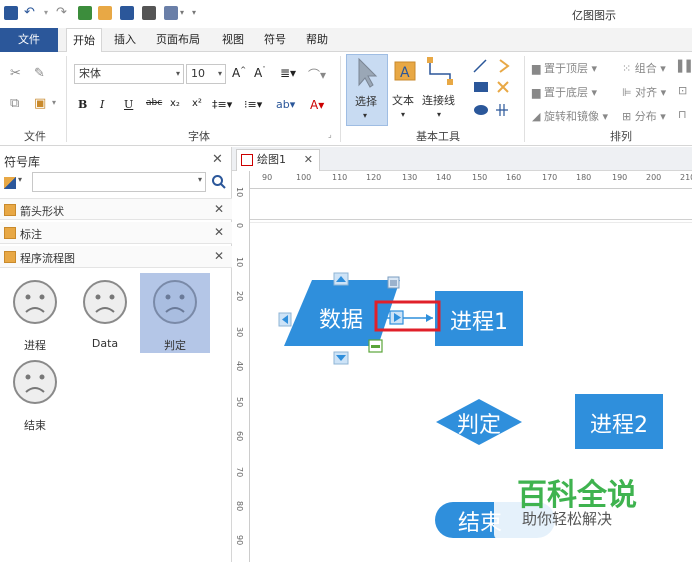 Image resolution: width=692 pixels, height=562 pixels. Describe the element at coordinates (479, 322) in the screenshot. I see `process1-shape-label: 进程1` at that location.